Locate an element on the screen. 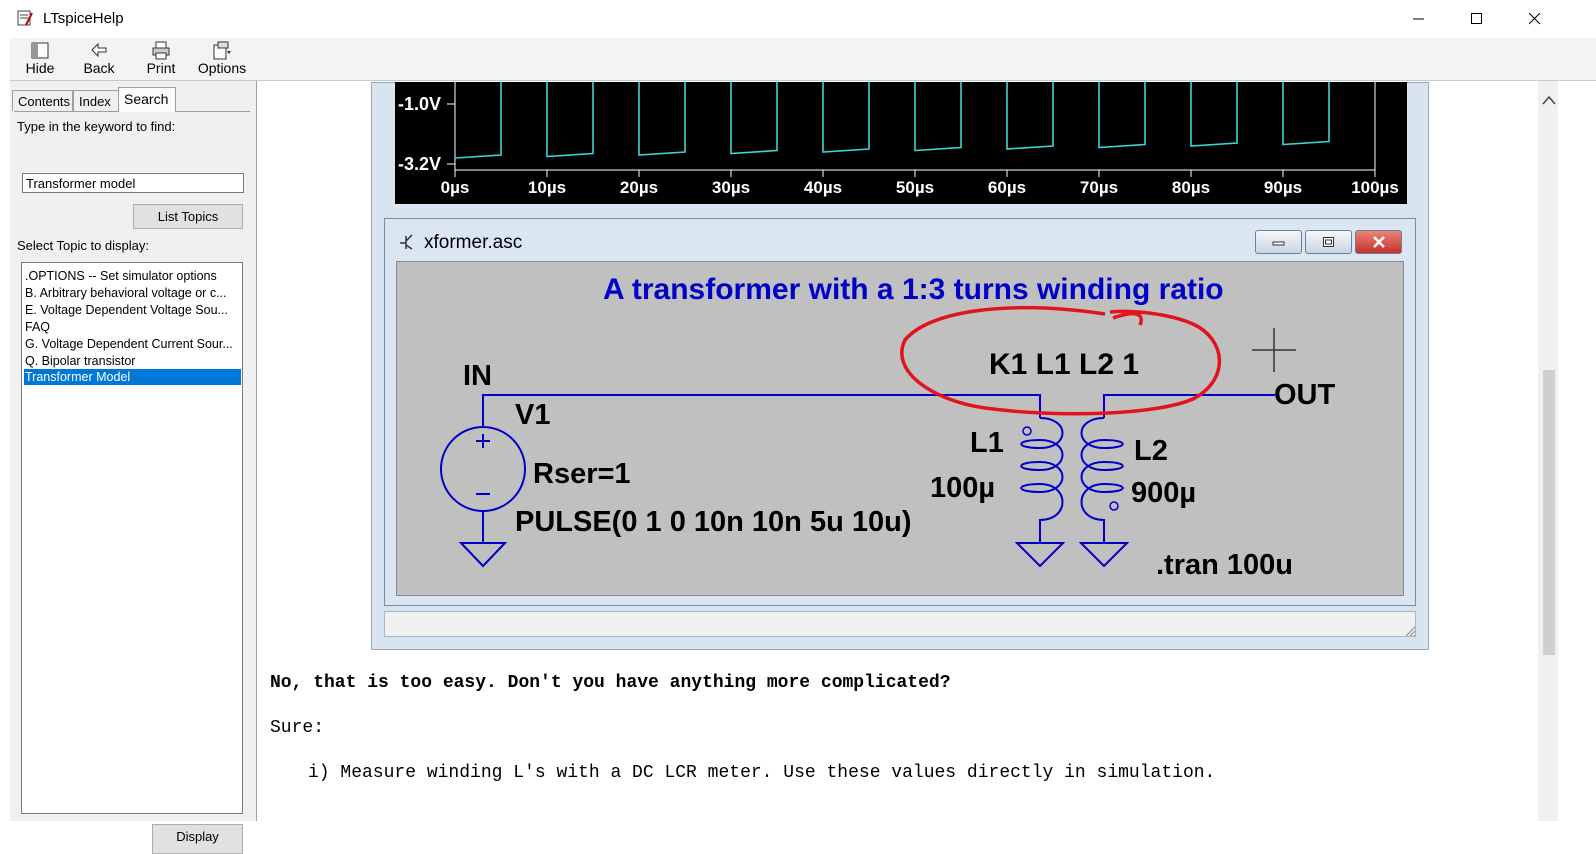  schematic-status-bar is located at coordinates (900, 624).